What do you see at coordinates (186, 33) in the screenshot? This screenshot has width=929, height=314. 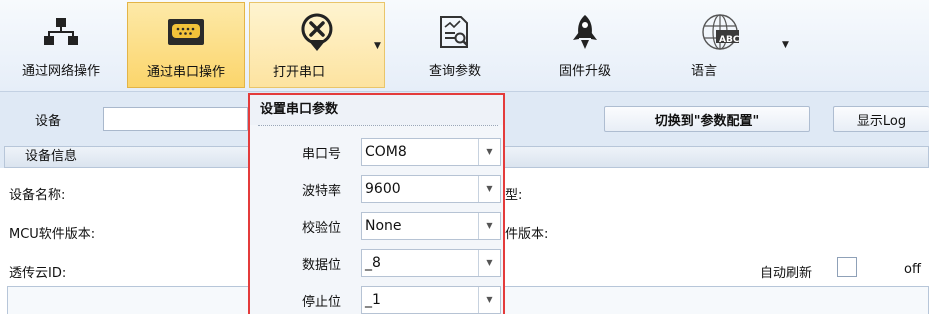 I see `serial-port-icon` at bounding box center [186, 33].